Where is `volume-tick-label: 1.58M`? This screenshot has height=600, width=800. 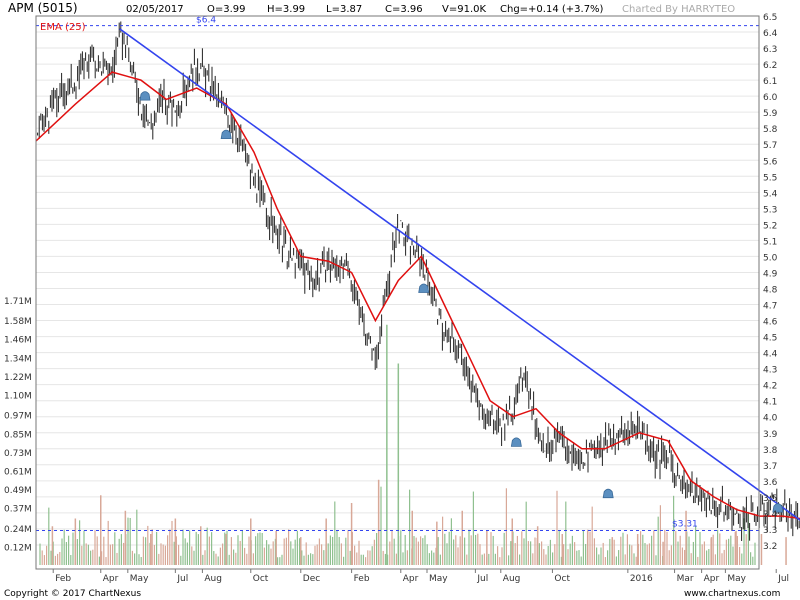 volume-tick-label: 1.58M is located at coordinates (18, 322).